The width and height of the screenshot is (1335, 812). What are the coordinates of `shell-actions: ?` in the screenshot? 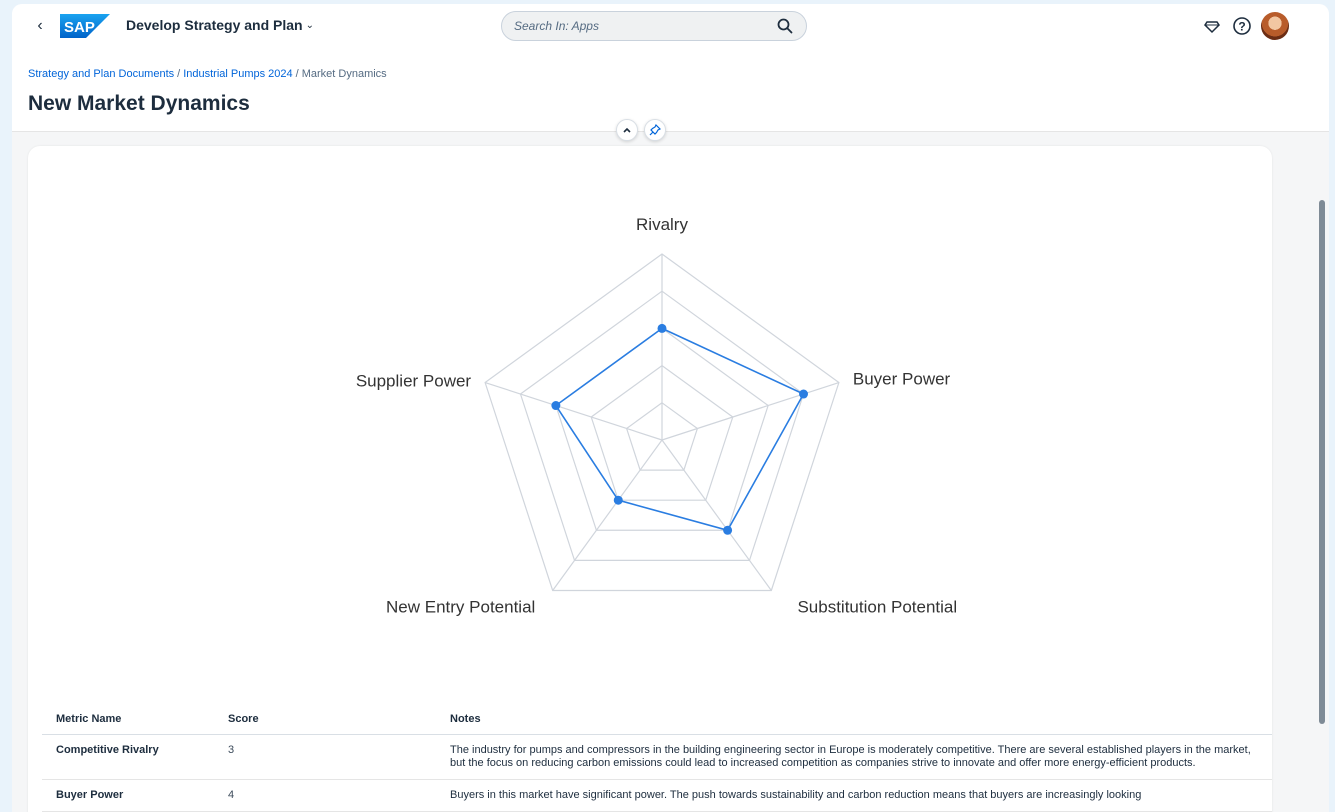 It's located at (1245, 26).